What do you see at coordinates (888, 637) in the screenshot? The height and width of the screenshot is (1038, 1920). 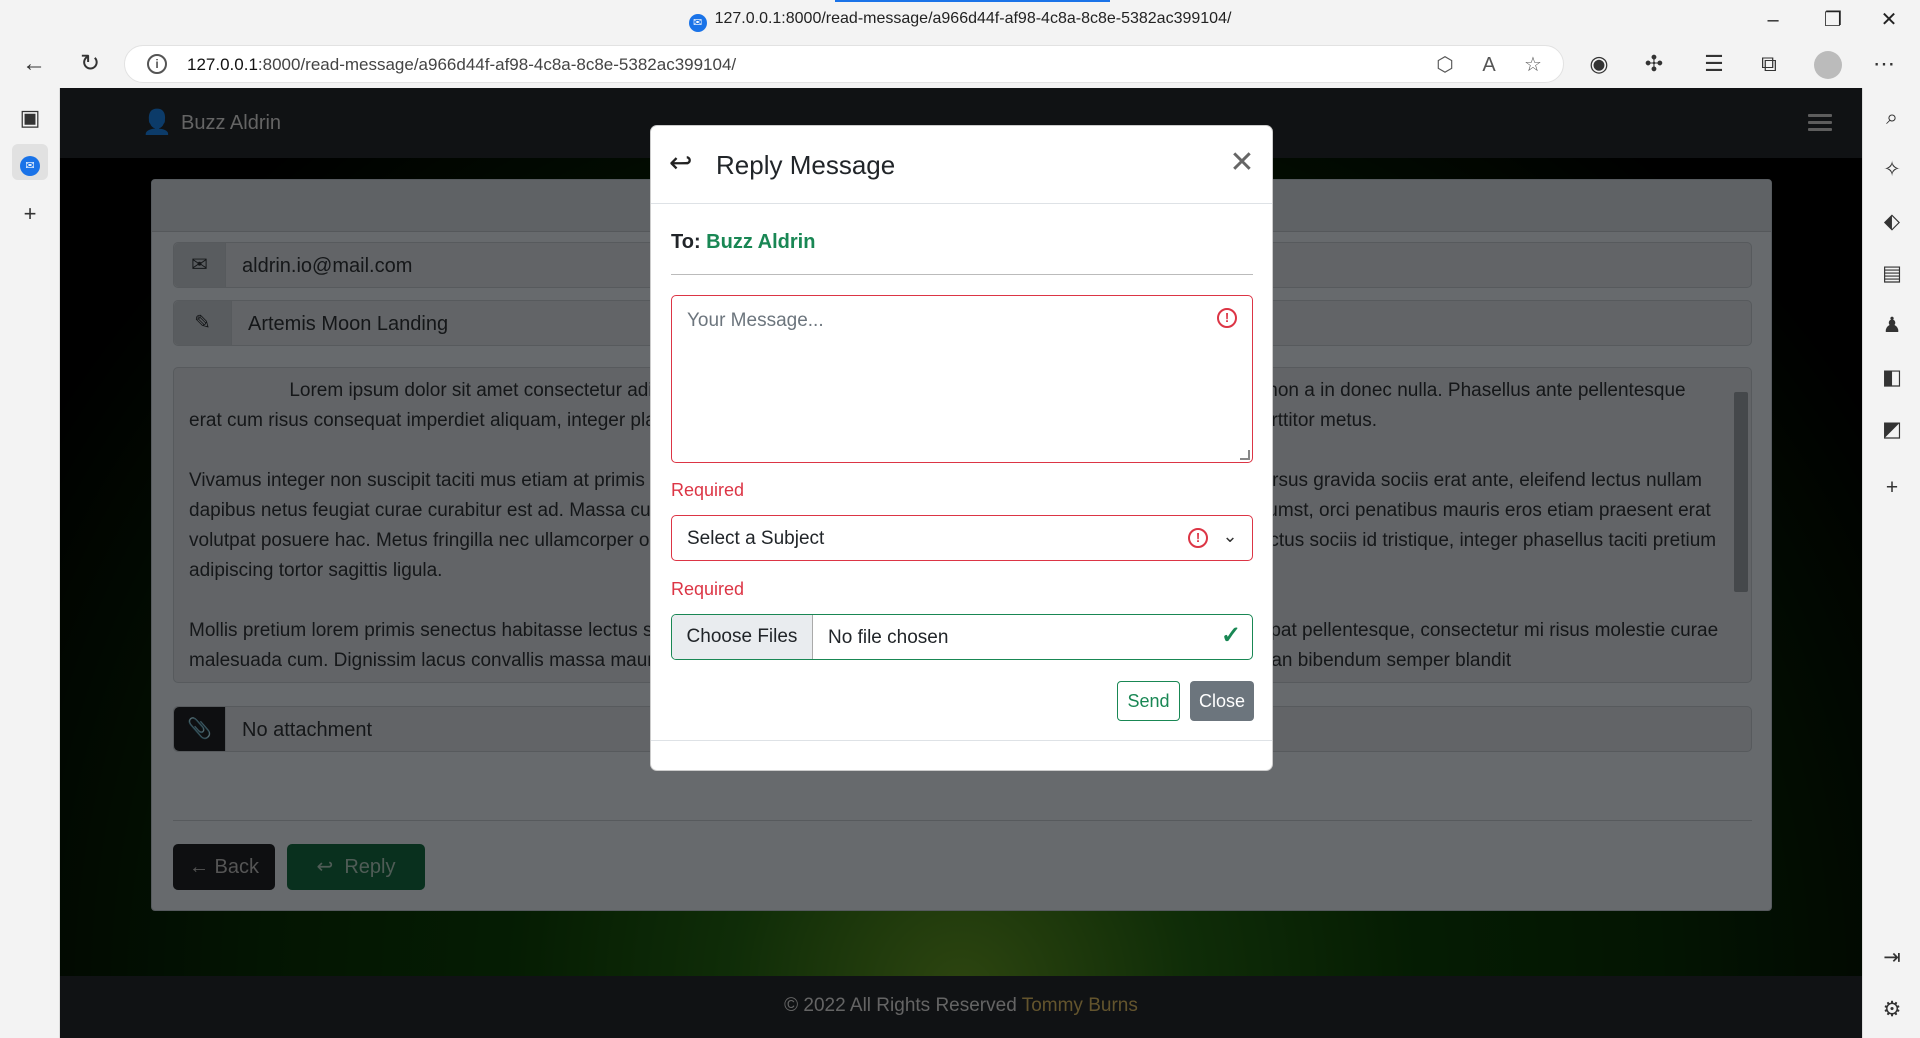 I see `file-status: No file chosen` at bounding box center [888, 637].